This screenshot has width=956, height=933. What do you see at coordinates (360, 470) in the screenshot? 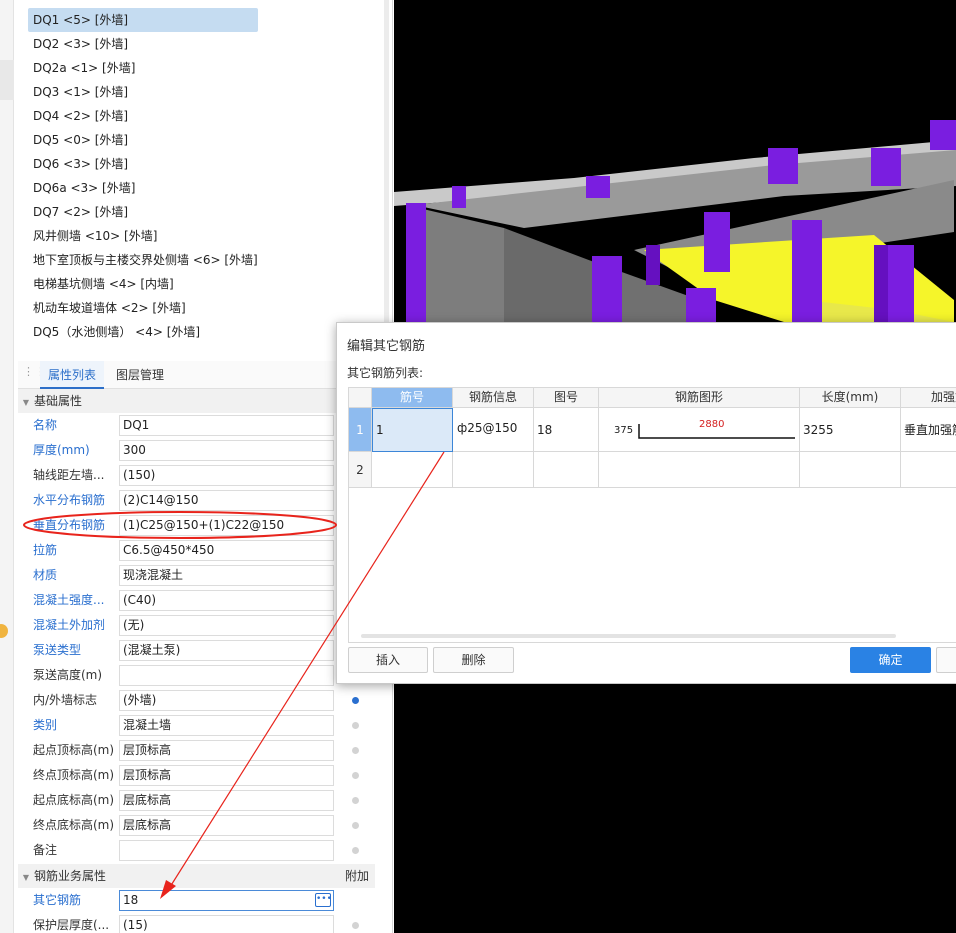
I see `row-header: 2` at bounding box center [360, 470].